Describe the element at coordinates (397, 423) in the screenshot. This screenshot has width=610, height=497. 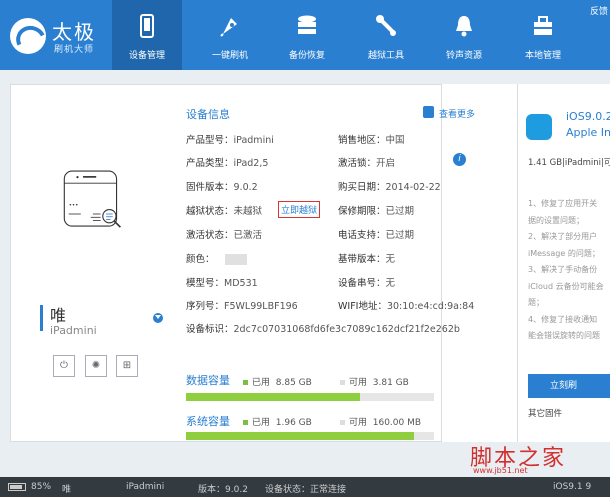
I see `legend-value: 160.00 MB` at that location.